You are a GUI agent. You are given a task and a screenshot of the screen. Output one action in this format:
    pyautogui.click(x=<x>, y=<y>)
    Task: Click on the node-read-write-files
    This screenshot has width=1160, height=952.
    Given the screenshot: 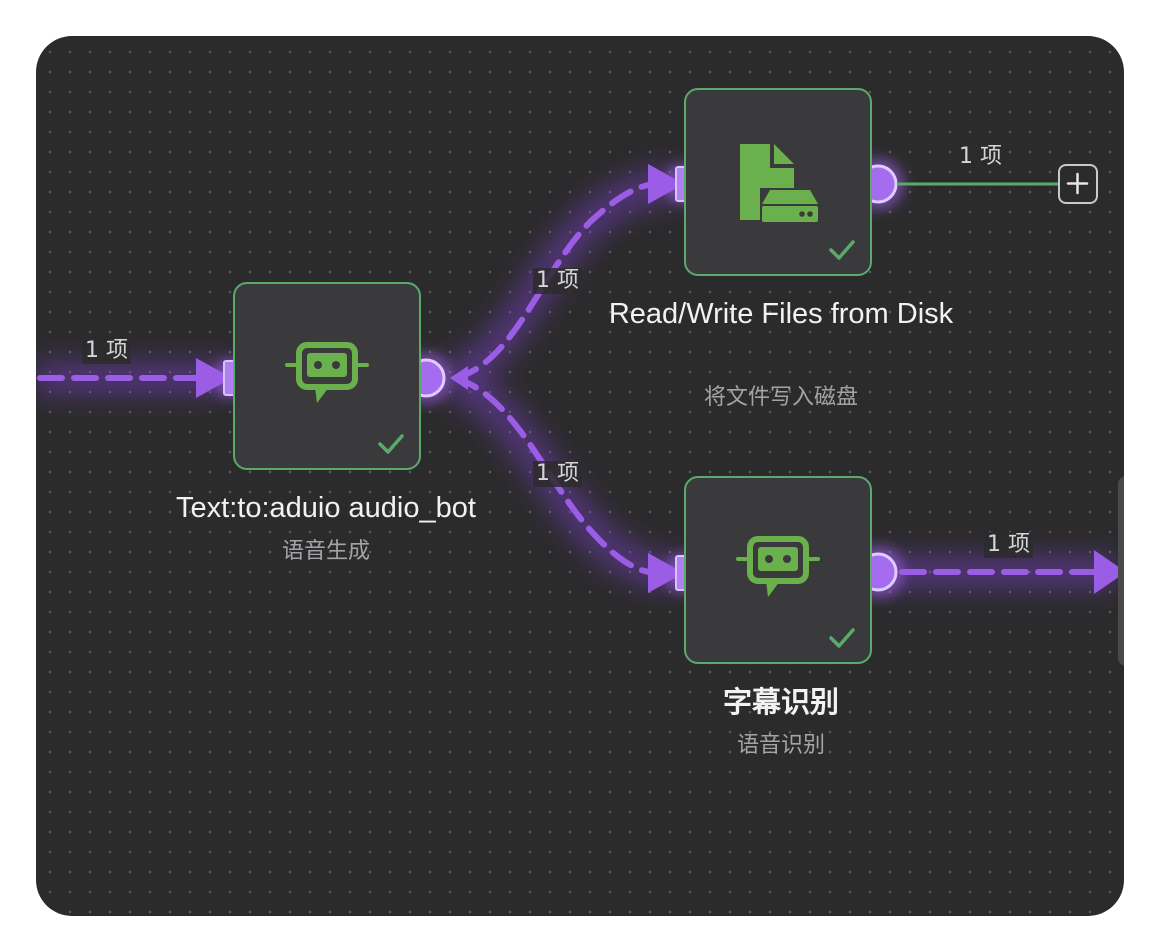 What is the action you would take?
    pyautogui.click(x=778, y=182)
    